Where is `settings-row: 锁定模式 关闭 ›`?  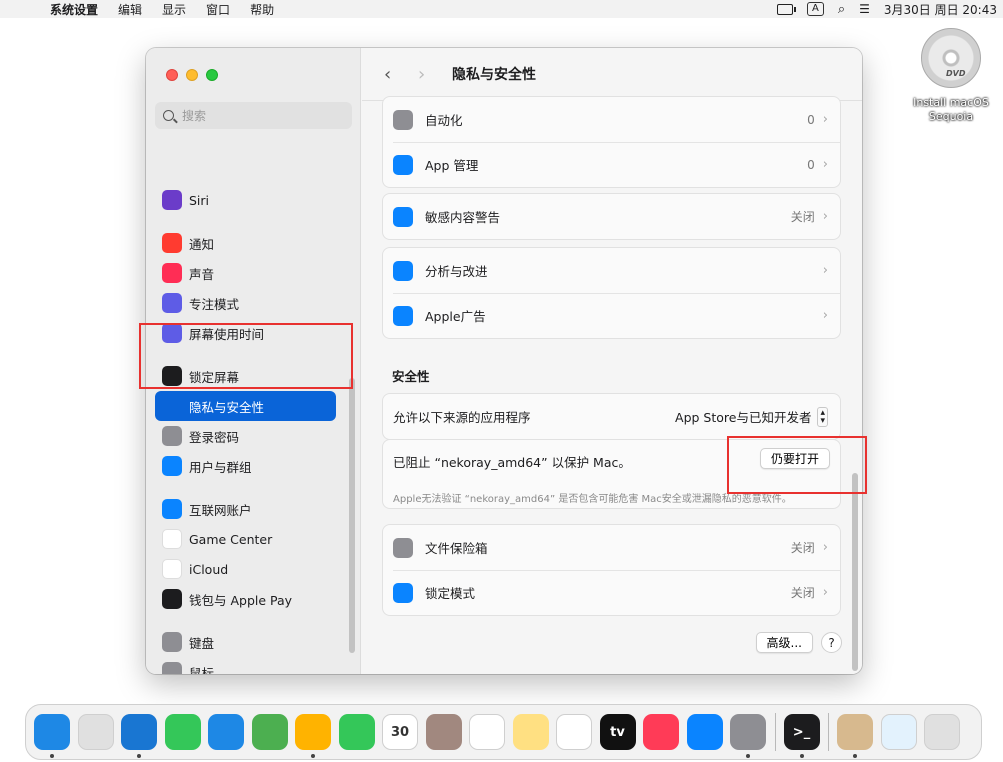 settings-row: 锁定模式 关闭 › is located at coordinates (611, 592).